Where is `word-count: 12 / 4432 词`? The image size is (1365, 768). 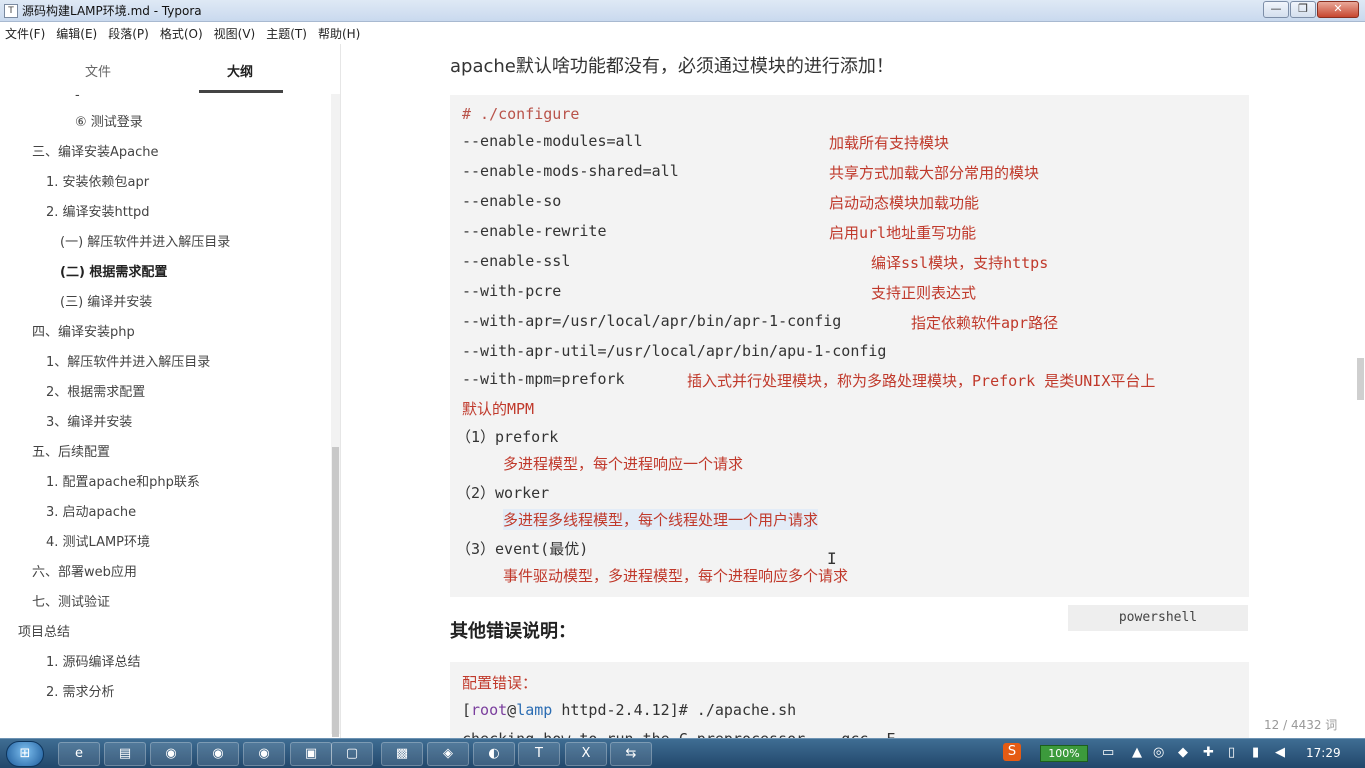
word-count: 12 / 4432 词 is located at coordinates (1300, 724).